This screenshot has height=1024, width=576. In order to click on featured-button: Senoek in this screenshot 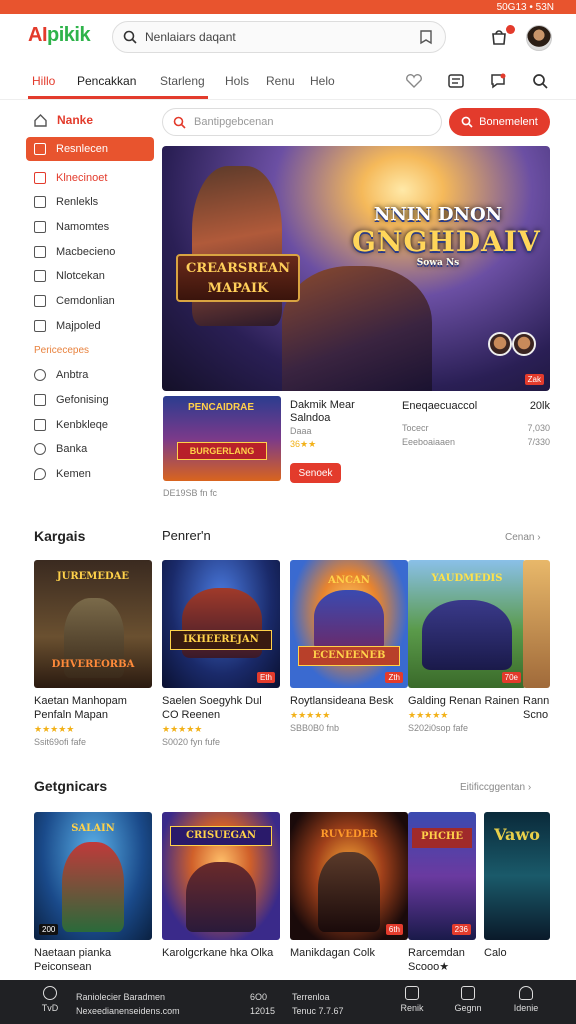, I will do `click(315, 473)`.